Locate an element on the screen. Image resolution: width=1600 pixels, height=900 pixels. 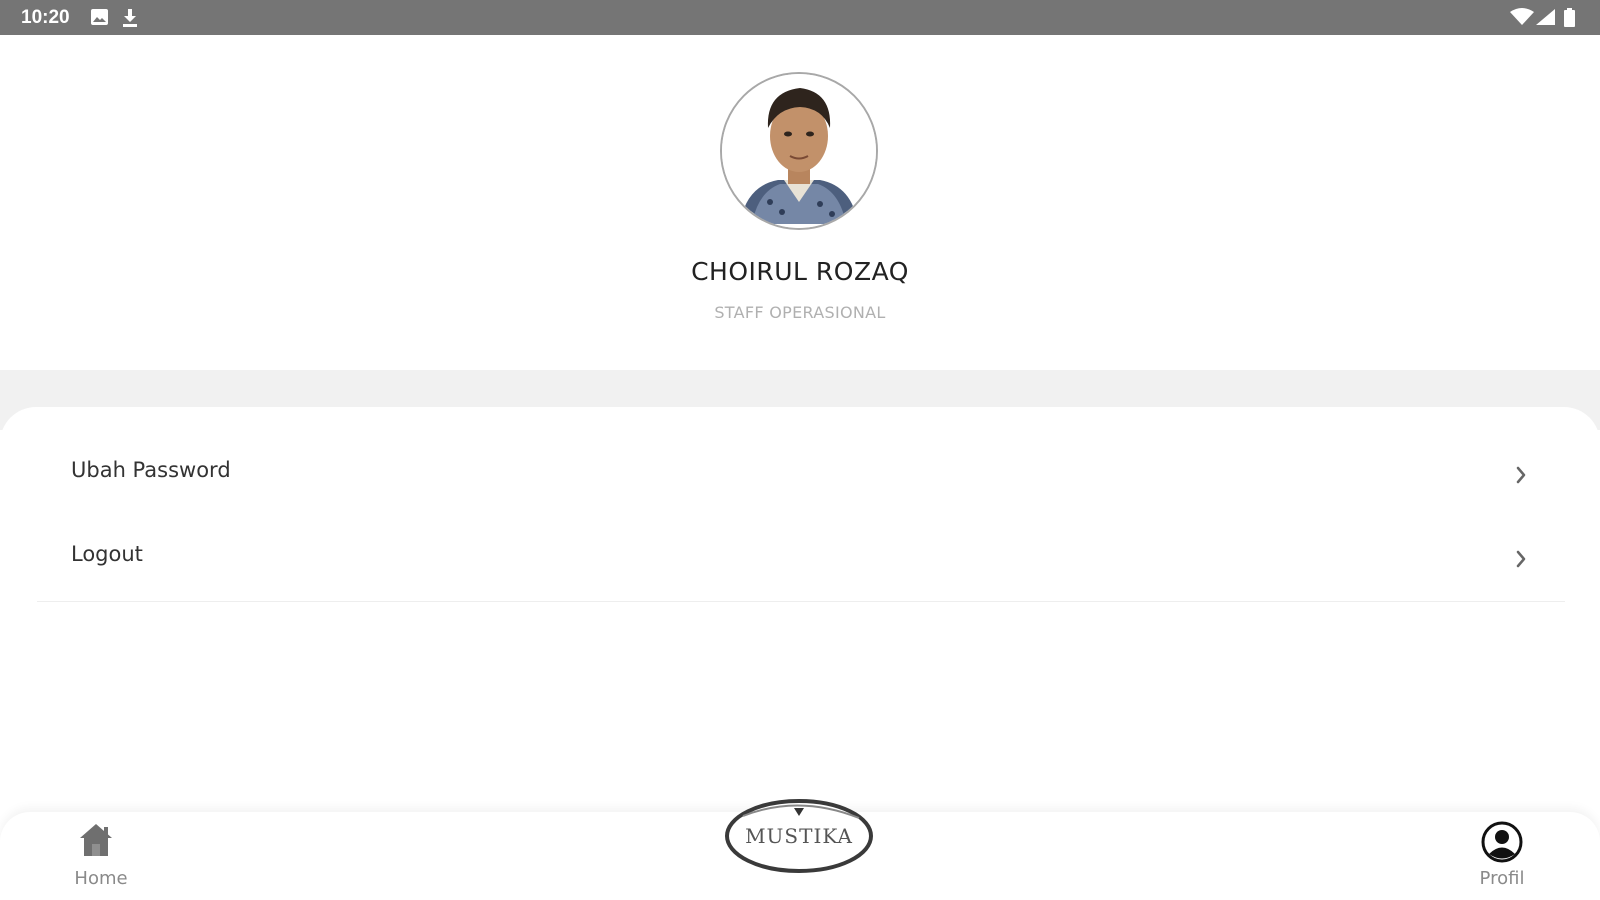
avatar is located at coordinates (799, 151).